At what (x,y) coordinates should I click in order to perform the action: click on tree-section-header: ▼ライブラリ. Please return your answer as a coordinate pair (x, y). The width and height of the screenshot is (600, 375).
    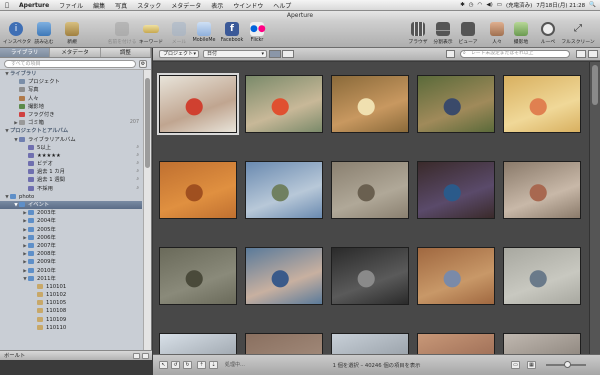
    Looking at the image, I should click on (71, 74).